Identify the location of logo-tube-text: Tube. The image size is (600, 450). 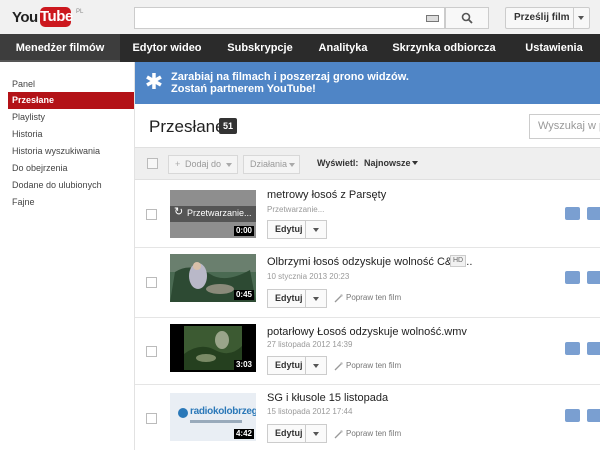
(56, 17).